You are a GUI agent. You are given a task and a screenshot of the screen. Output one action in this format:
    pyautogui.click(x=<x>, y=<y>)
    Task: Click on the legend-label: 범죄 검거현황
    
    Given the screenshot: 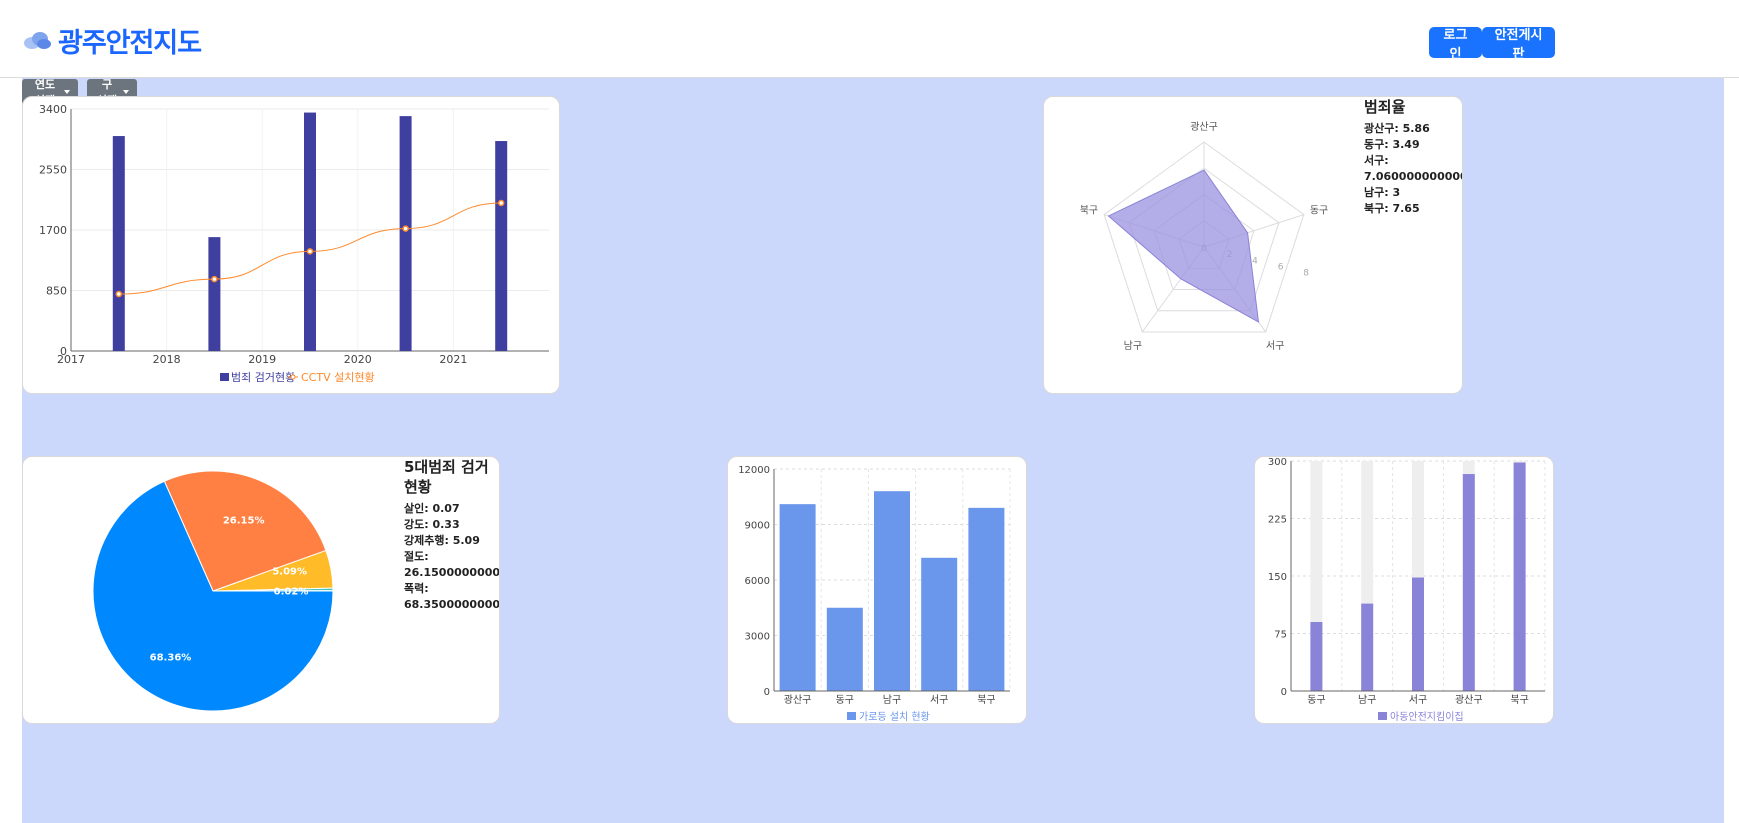 What is the action you would take?
    pyautogui.click(x=263, y=377)
    